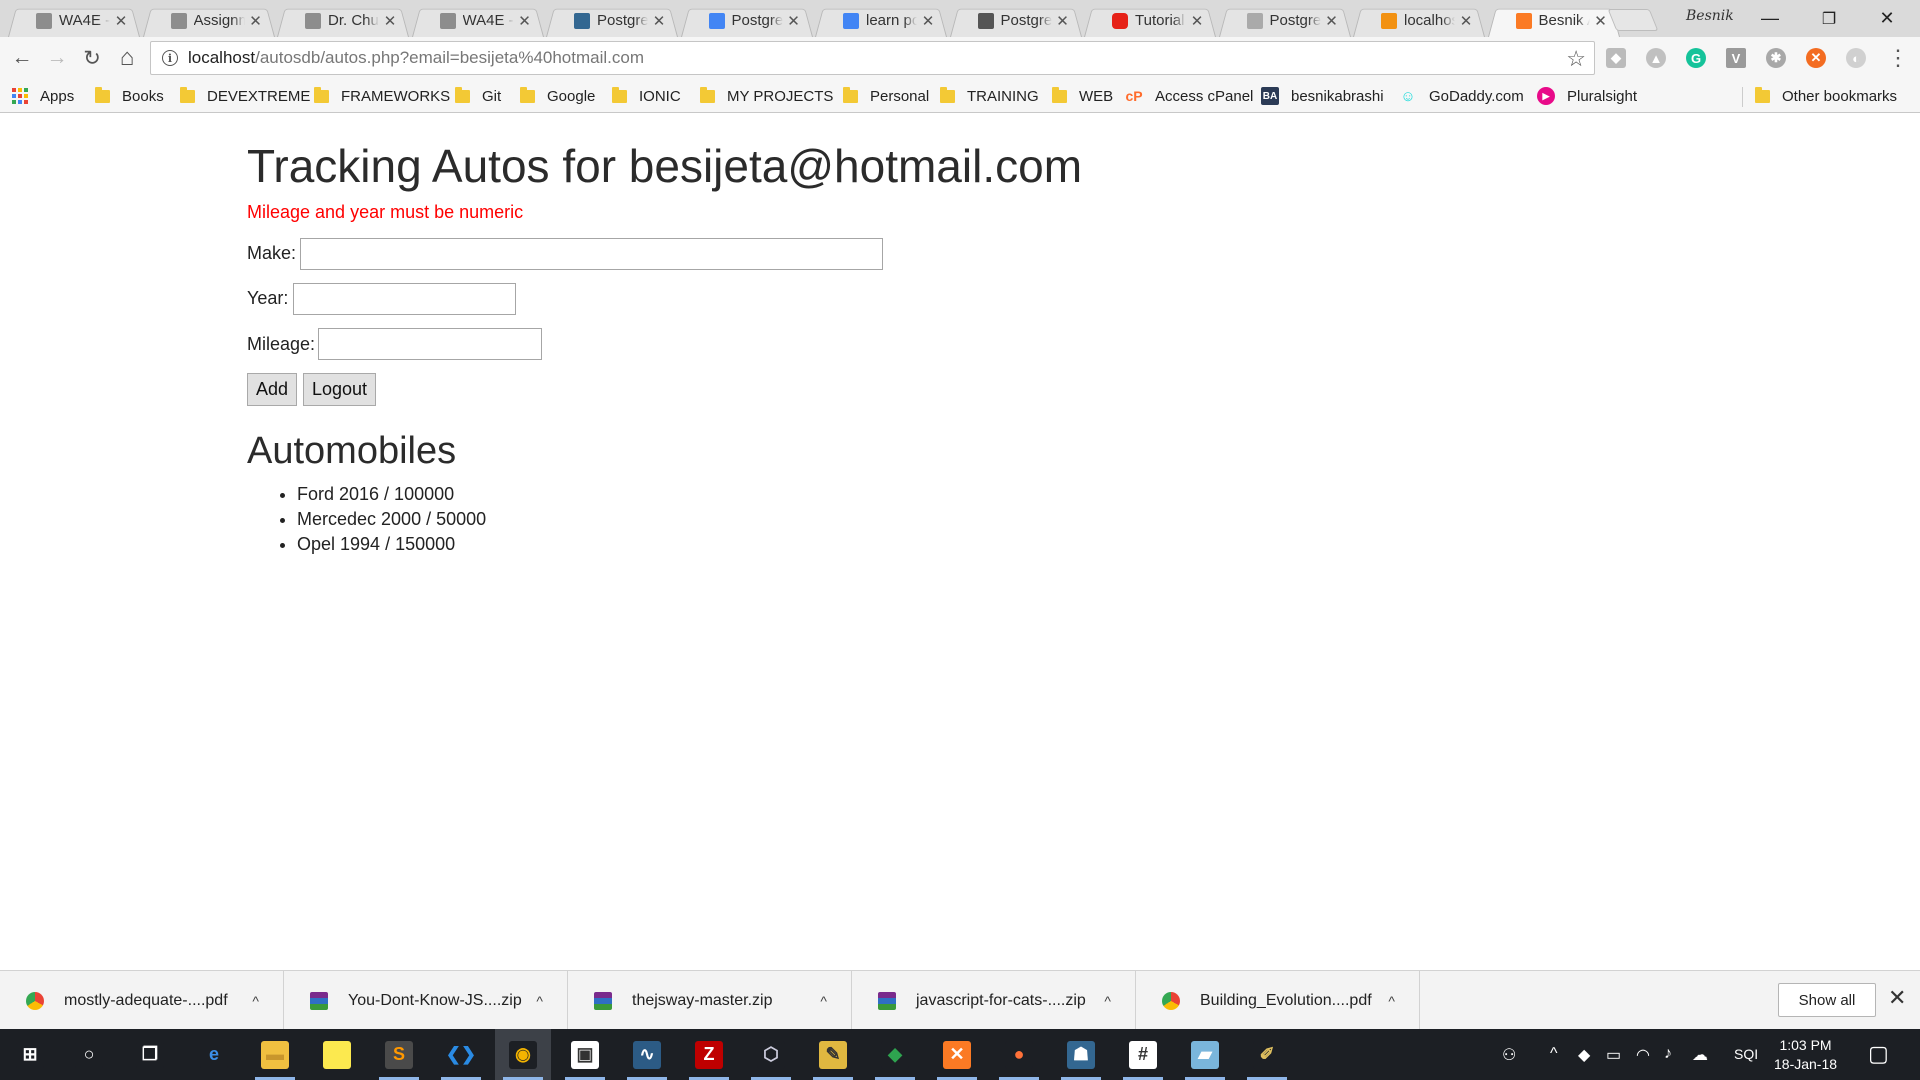  I want to click on bookmark-pluralsight: ▶ Pluralsight, so click(1587, 96).